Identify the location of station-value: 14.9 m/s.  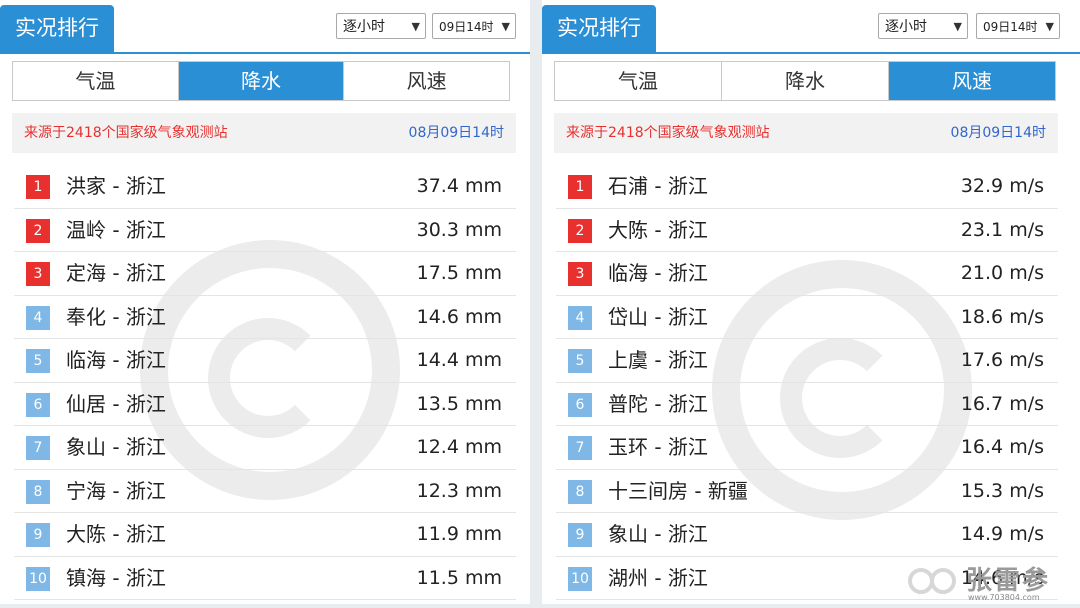
(1002, 534).